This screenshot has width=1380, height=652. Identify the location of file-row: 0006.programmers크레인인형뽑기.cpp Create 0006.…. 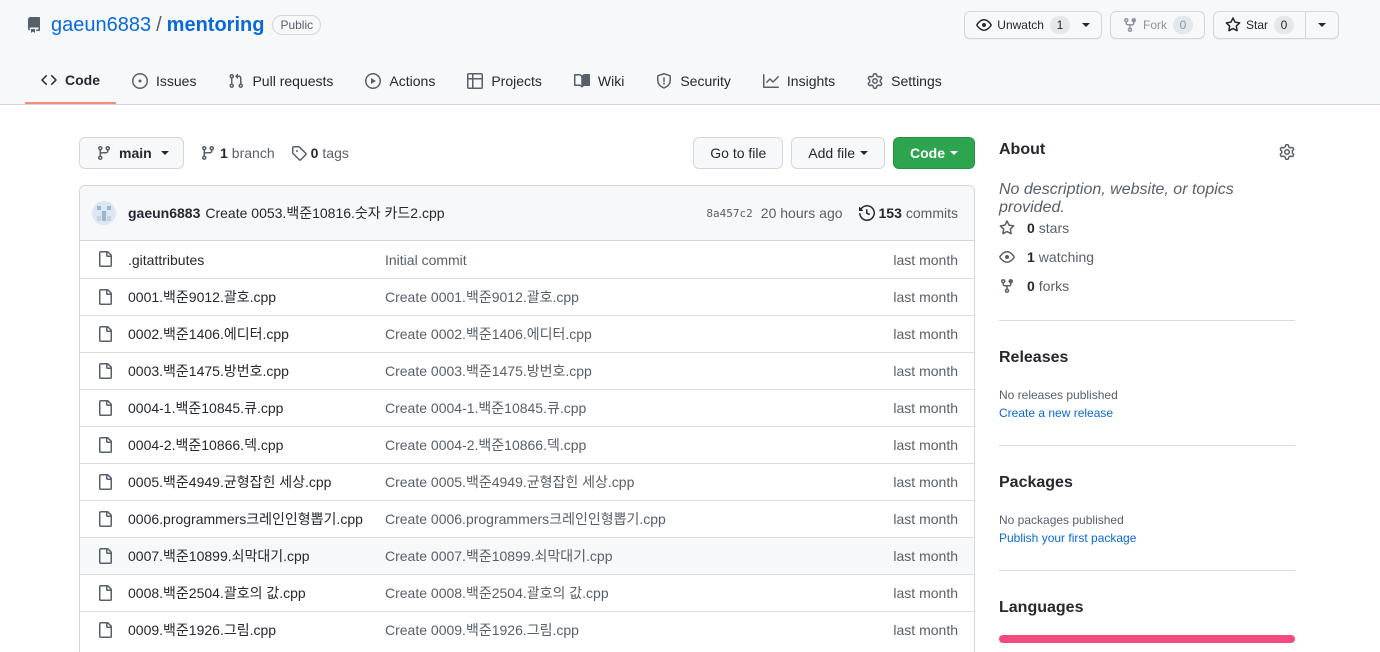
(527, 518).